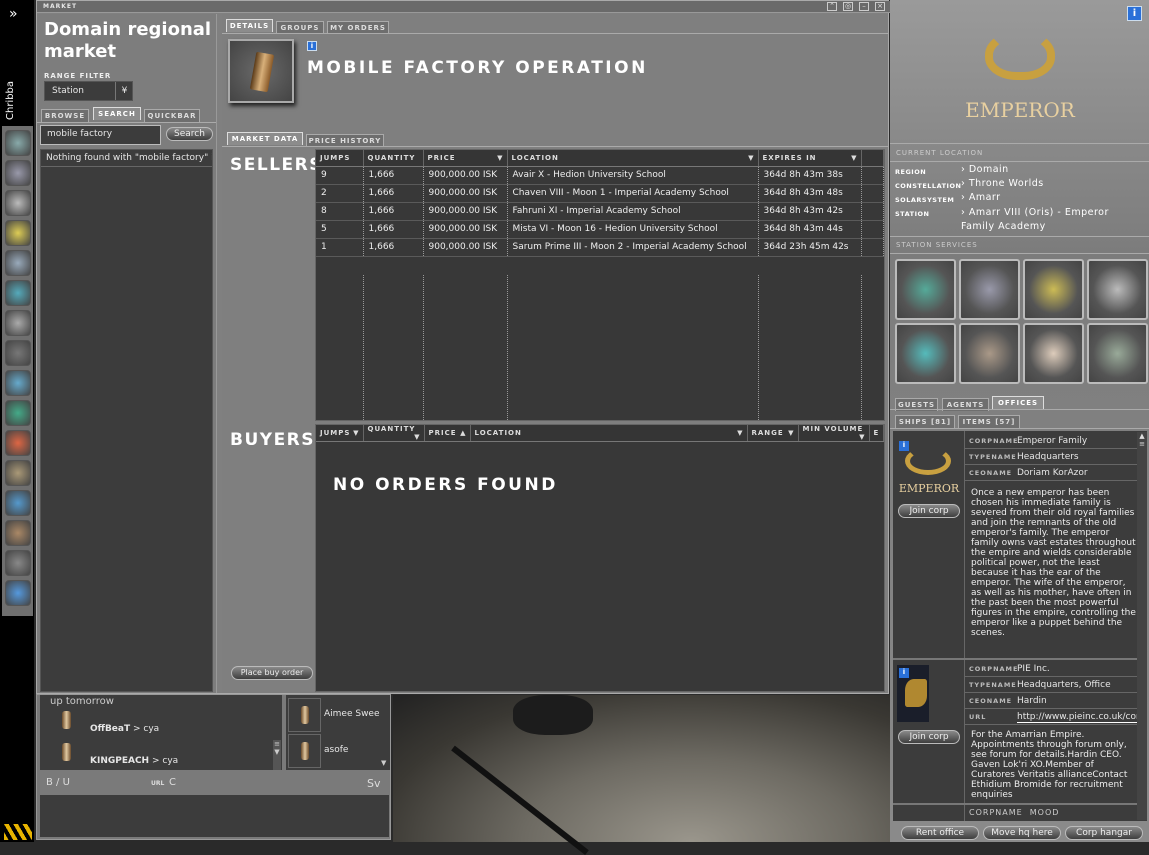 The image size is (1149, 855). Describe the element at coordinates (336, 750) in the screenshot. I see `member-name: asofe` at that location.